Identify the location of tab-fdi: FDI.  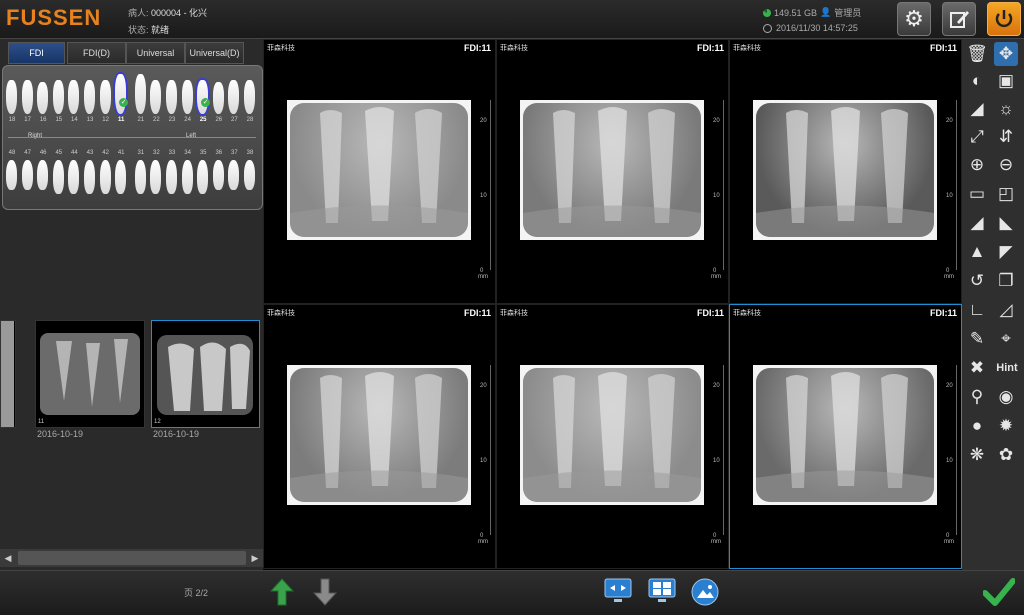
(36, 53).